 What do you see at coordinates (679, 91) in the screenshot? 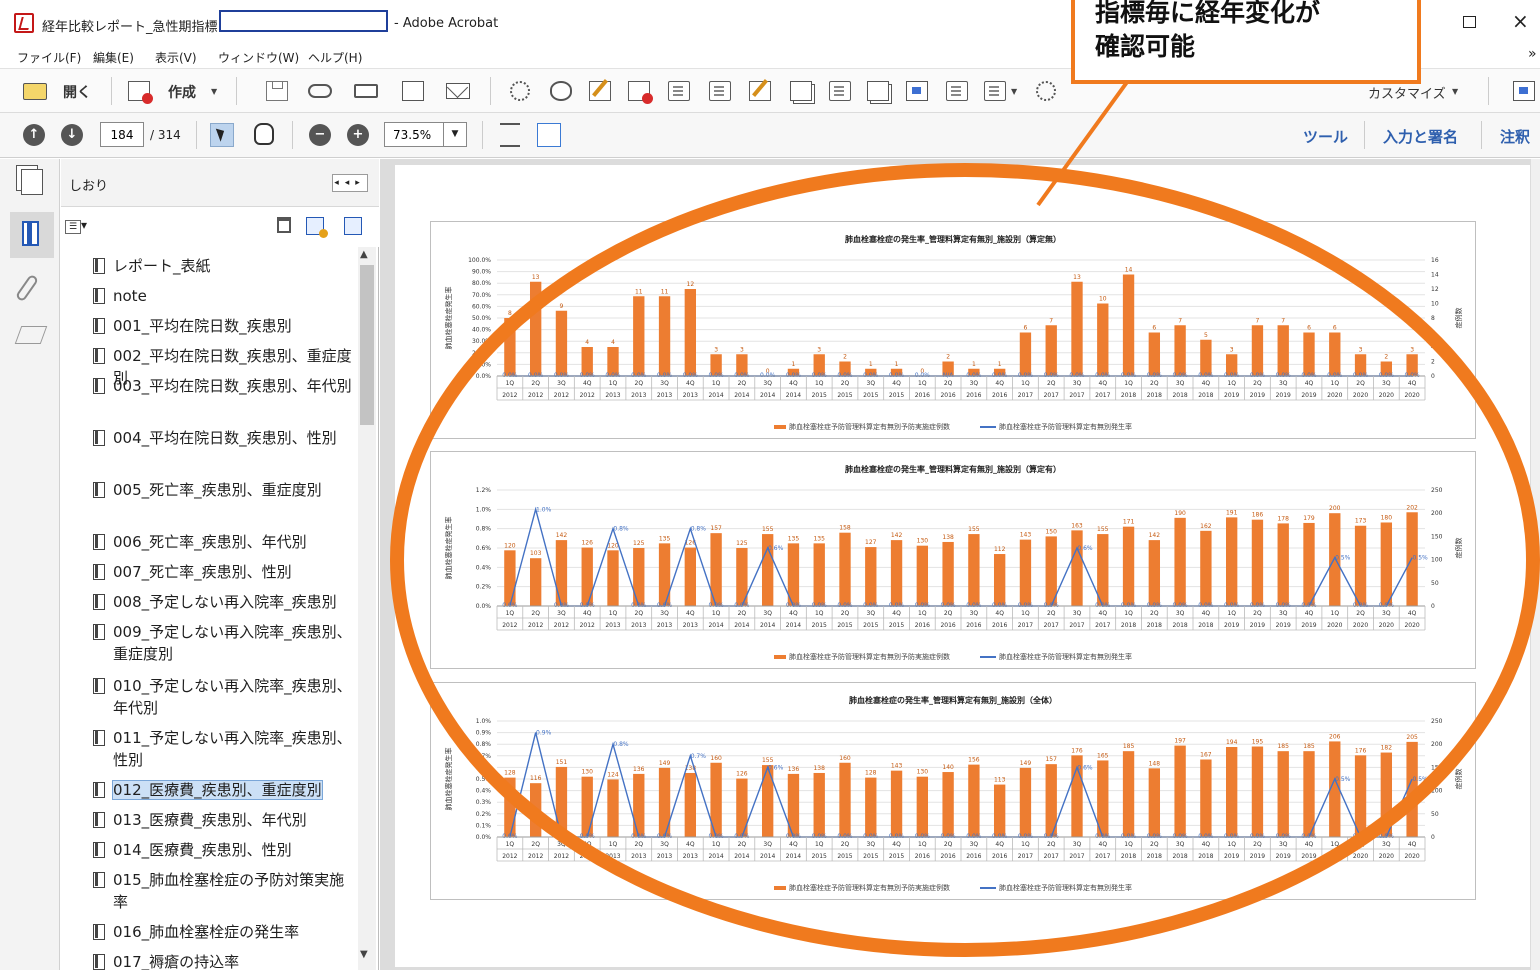
I see `search-doc-icon` at bounding box center [679, 91].